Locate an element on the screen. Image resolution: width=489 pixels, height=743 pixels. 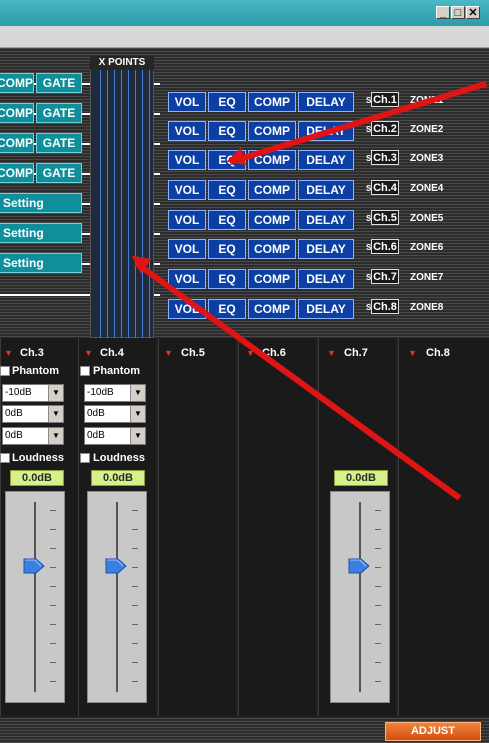
input-2-gate-button: GATE is located at coordinates (59, 113).